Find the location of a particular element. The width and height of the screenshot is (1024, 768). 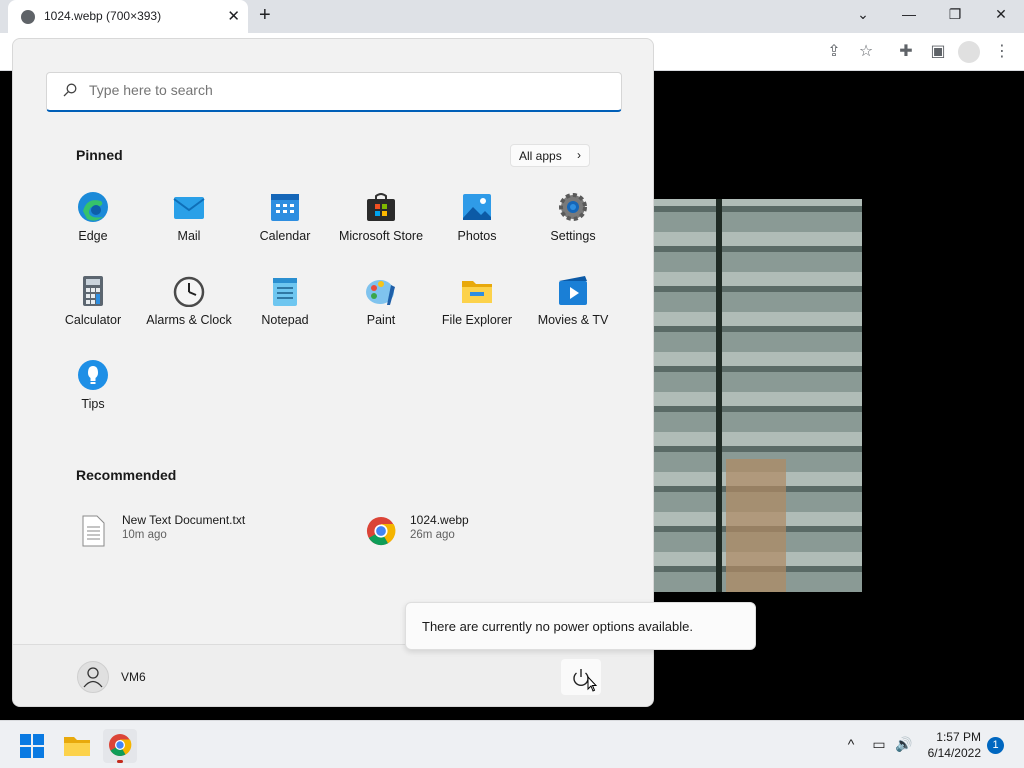

notification-badge: 1 is located at coordinates (995, 745).